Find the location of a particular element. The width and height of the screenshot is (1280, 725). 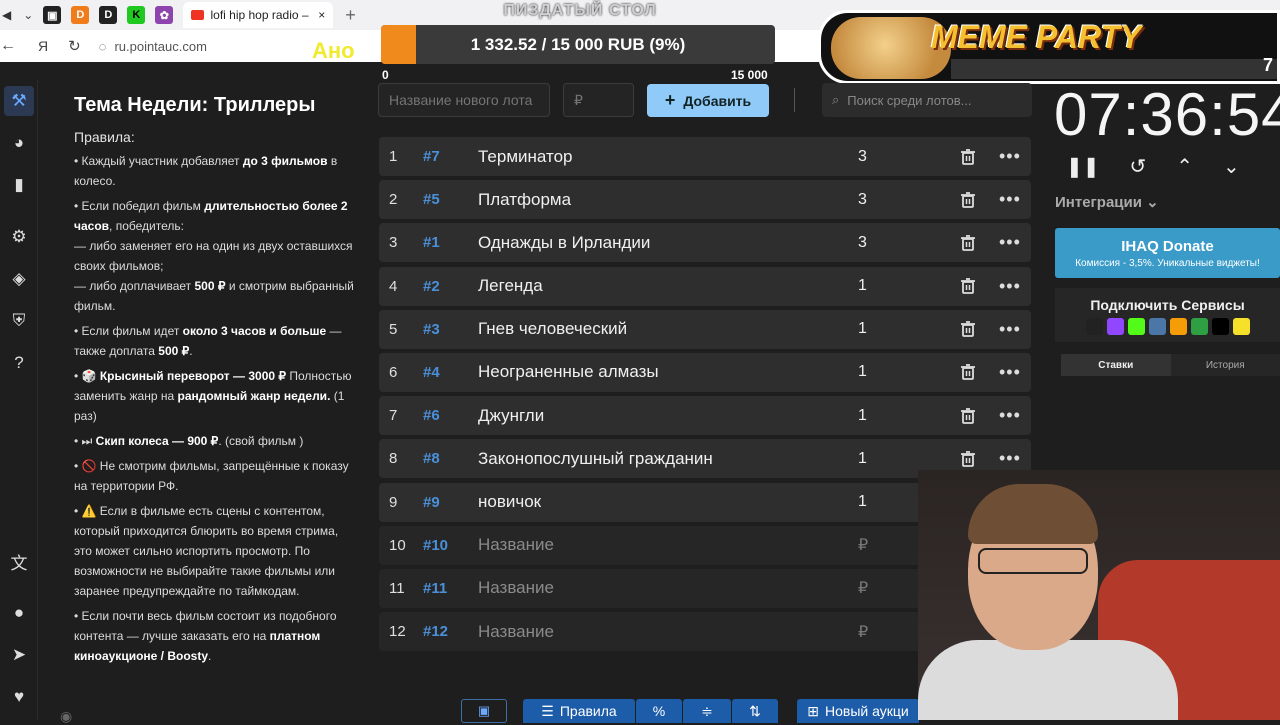

github-icon: ● is located at coordinates (19, 613).